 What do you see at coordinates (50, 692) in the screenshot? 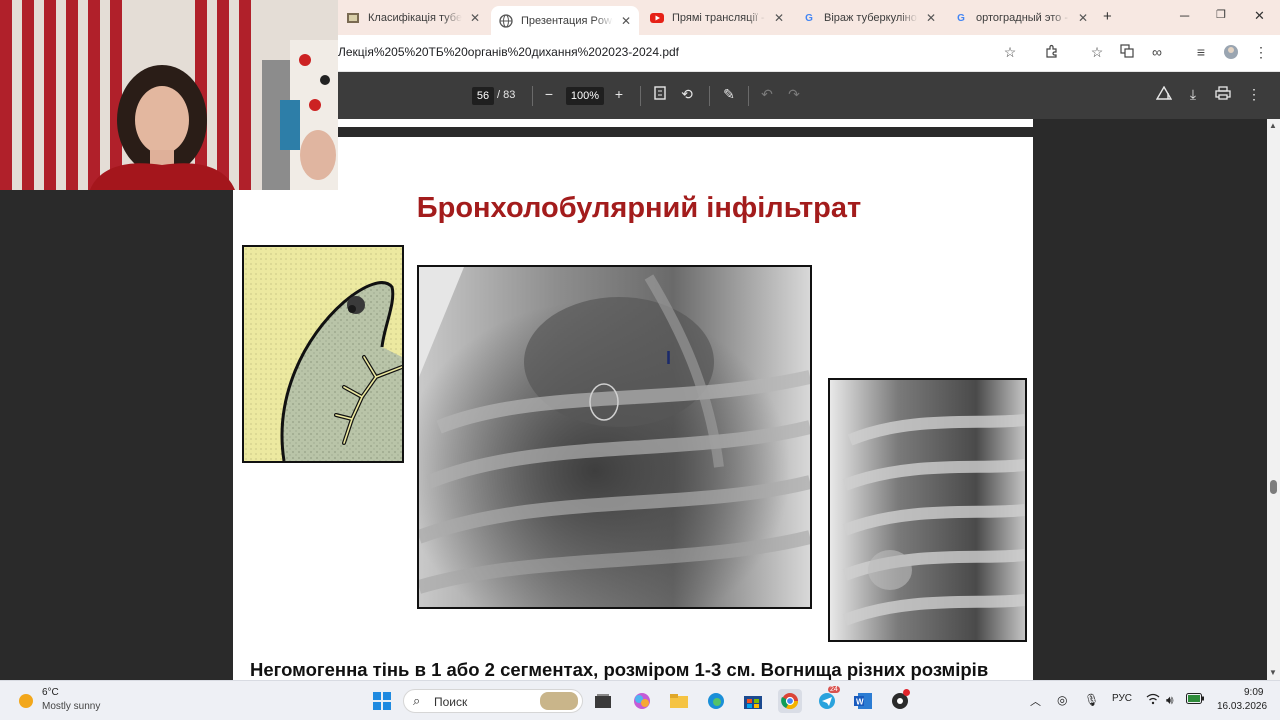
I see `weather-temperature: 6°C` at bounding box center [50, 692].